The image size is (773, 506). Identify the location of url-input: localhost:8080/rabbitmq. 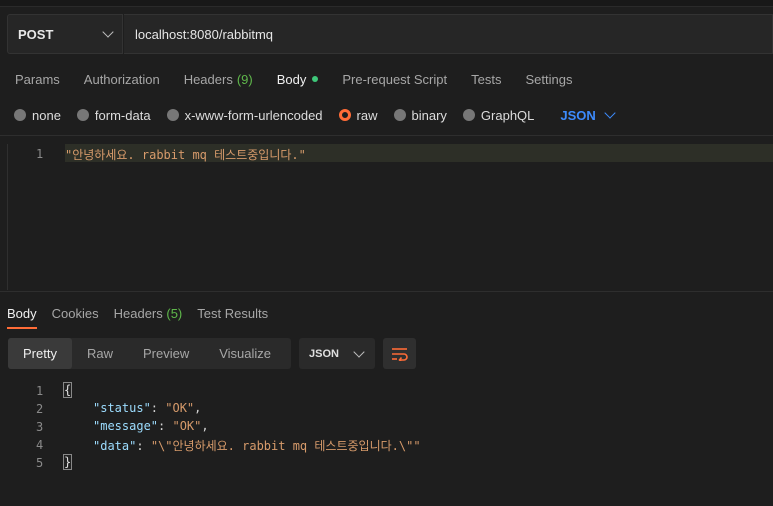
(448, 34).